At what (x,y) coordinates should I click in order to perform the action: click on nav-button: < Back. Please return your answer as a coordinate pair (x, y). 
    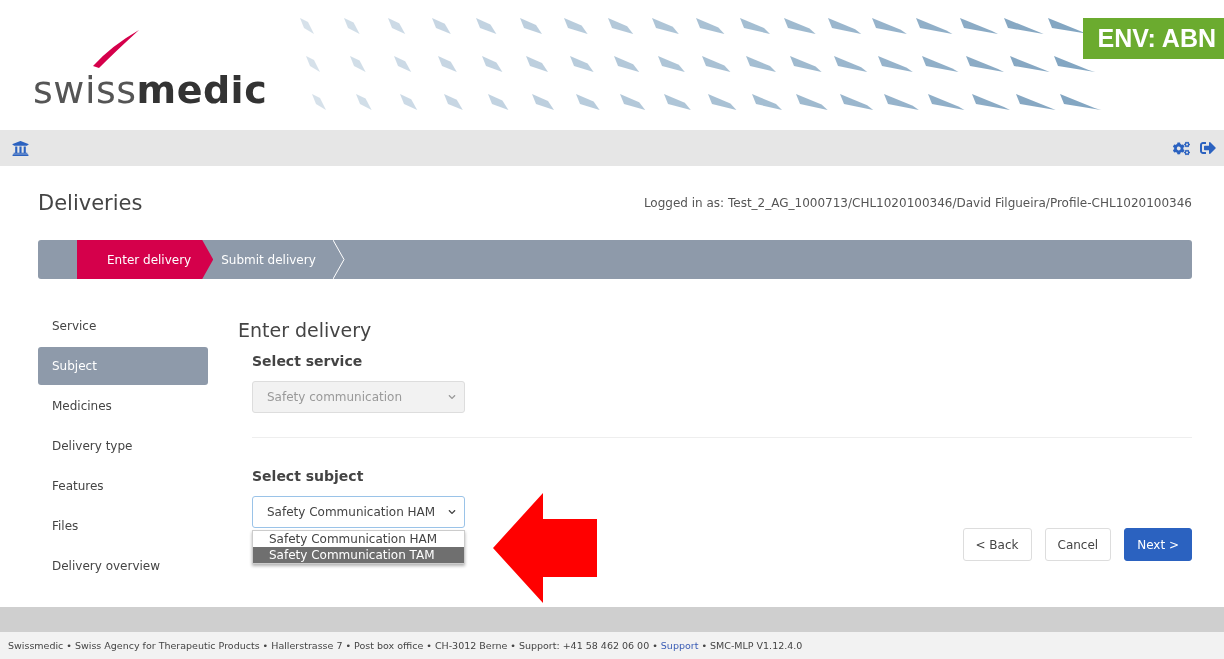
    Looking at the image, I should click on (997, 544).